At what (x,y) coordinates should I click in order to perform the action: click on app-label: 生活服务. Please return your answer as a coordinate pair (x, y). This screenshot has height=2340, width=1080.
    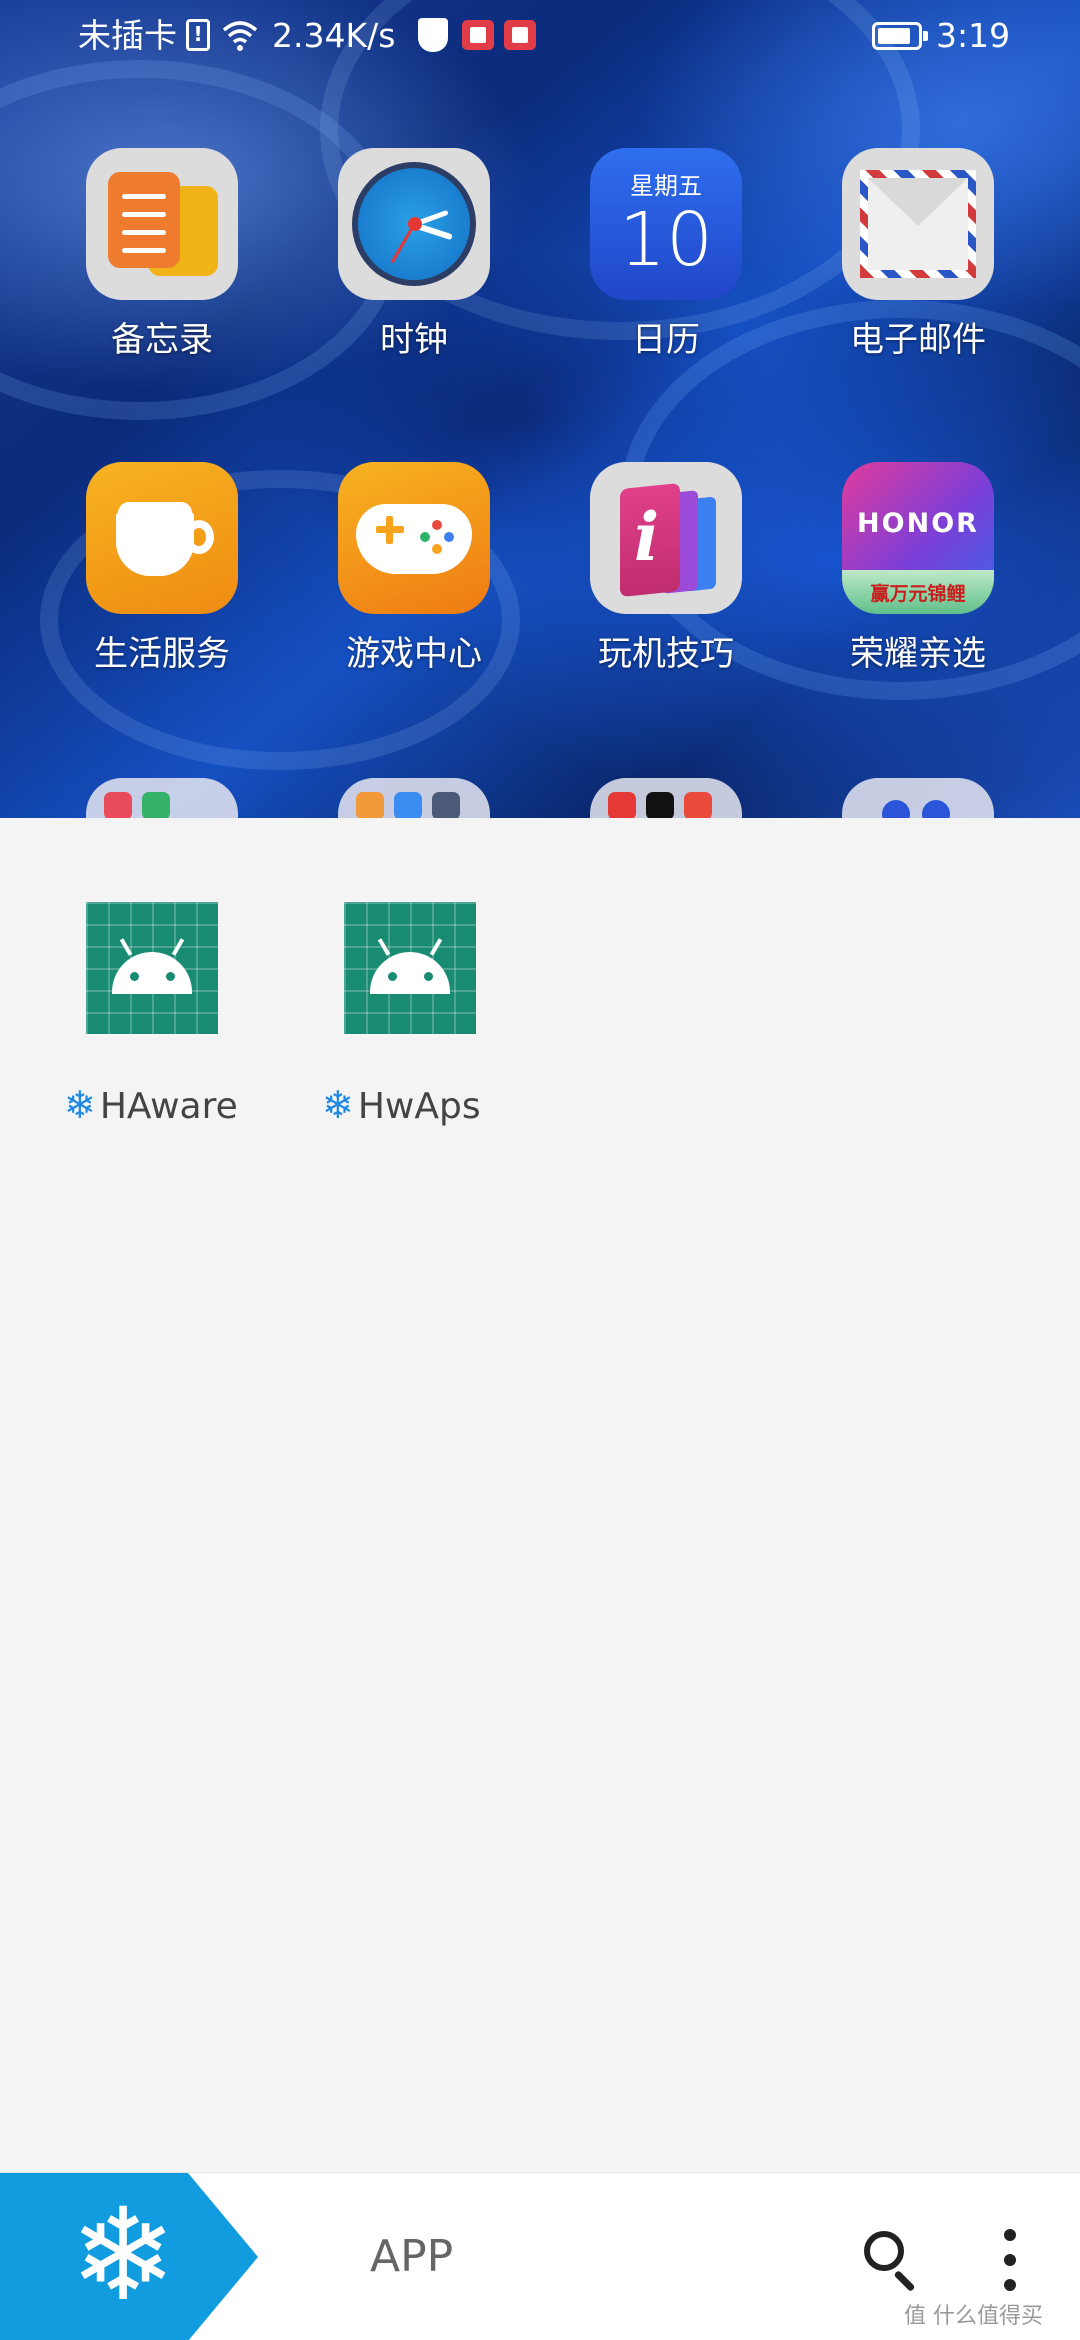
    Looking at the image, I should click on (162, 654).